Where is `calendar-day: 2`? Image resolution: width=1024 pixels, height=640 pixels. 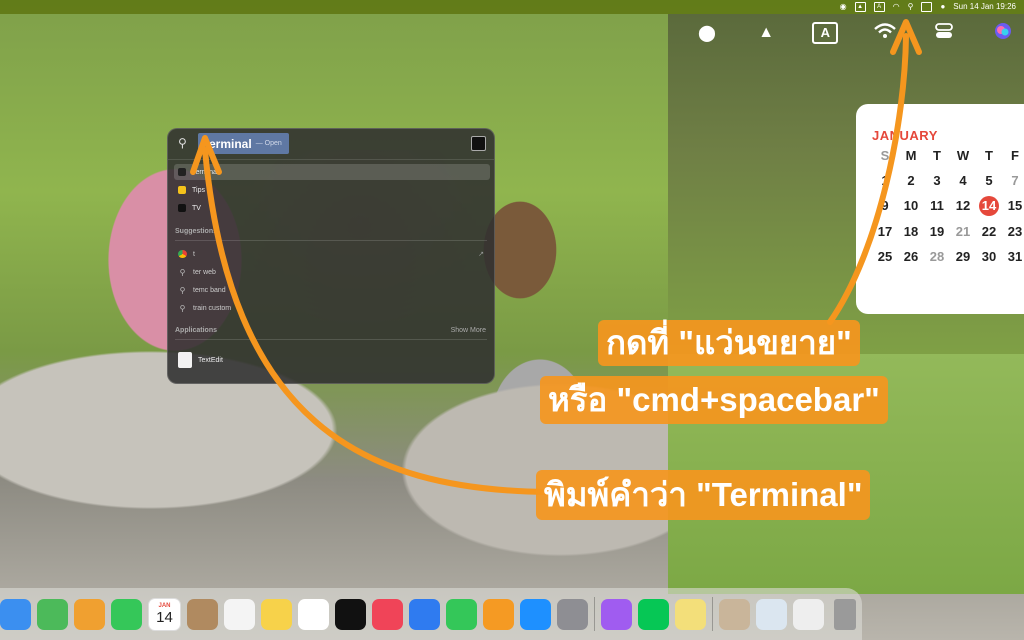 calendar-day: 2 is located at coordinates (911, 180).